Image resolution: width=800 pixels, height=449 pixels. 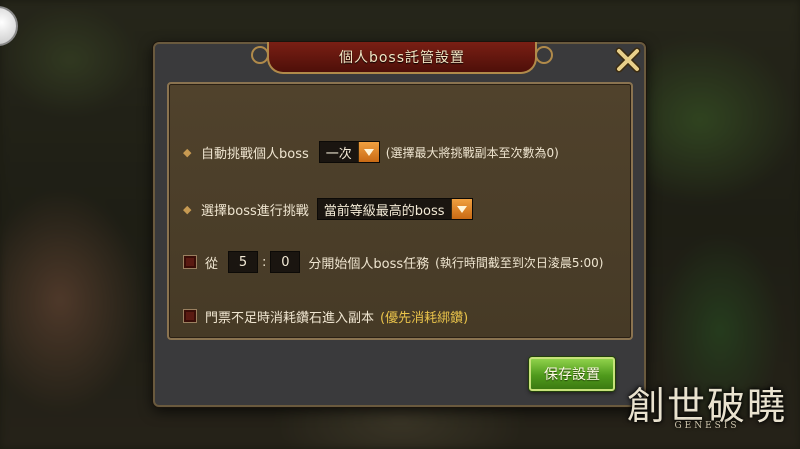 I want to click on dialog-title: 個人boss託管設置, so click(x=402, y=58).